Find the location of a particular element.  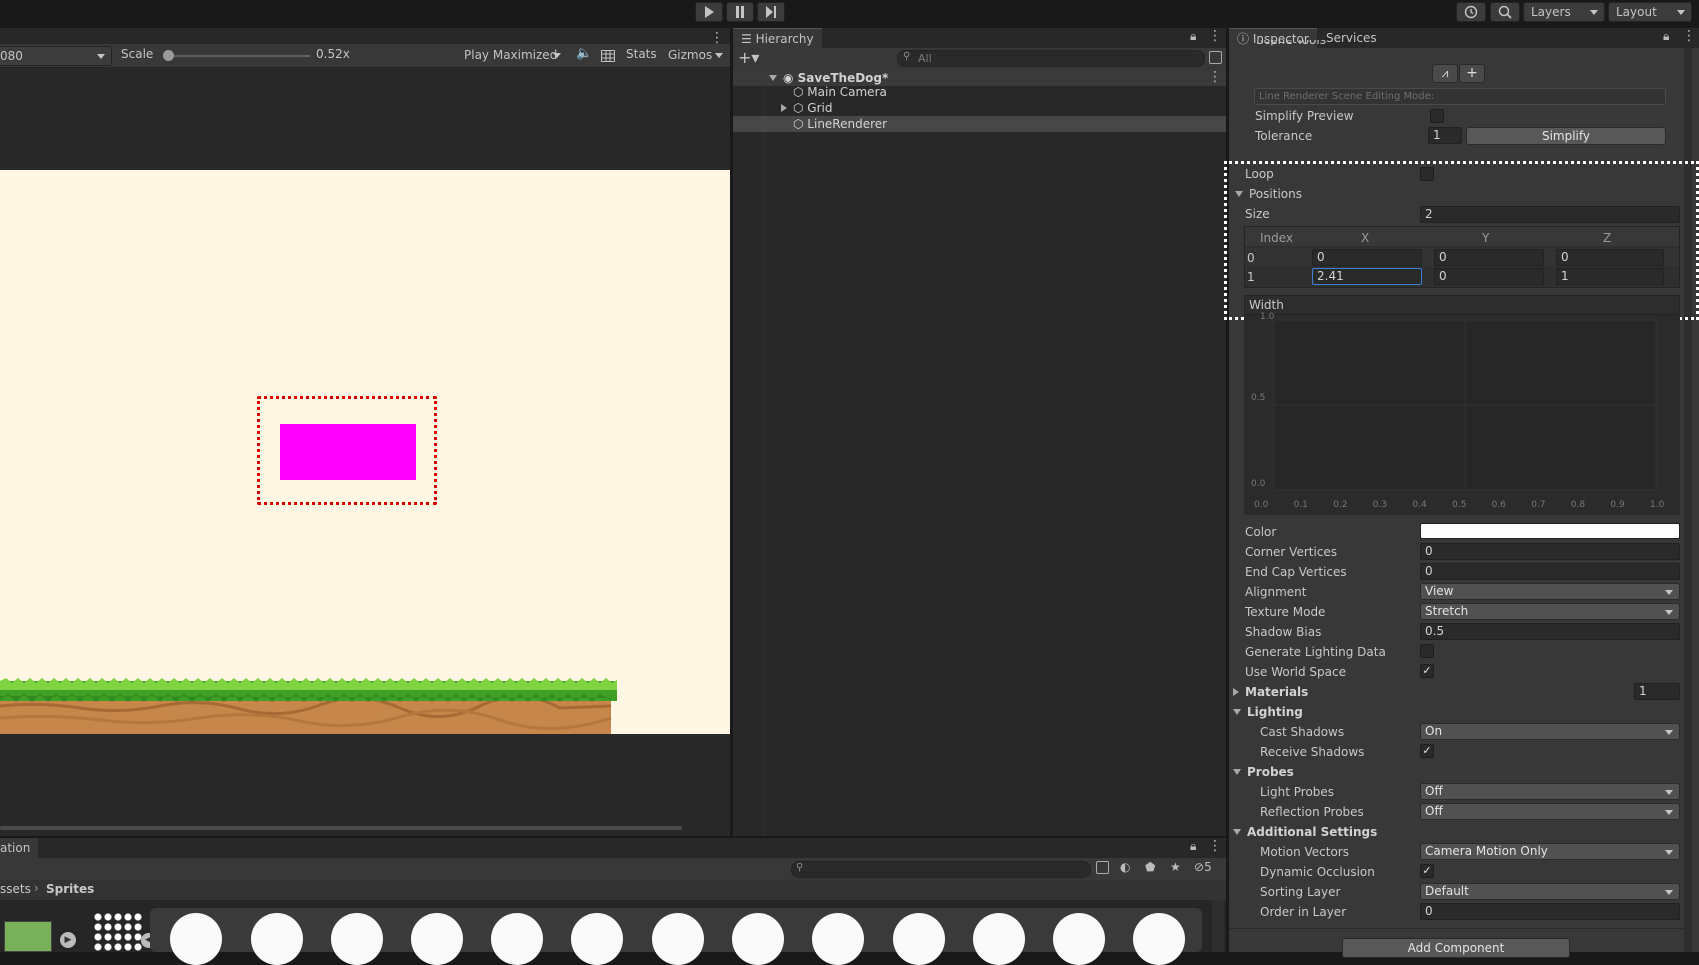

grid-toggle-icon is located at coordinates (608, 56).